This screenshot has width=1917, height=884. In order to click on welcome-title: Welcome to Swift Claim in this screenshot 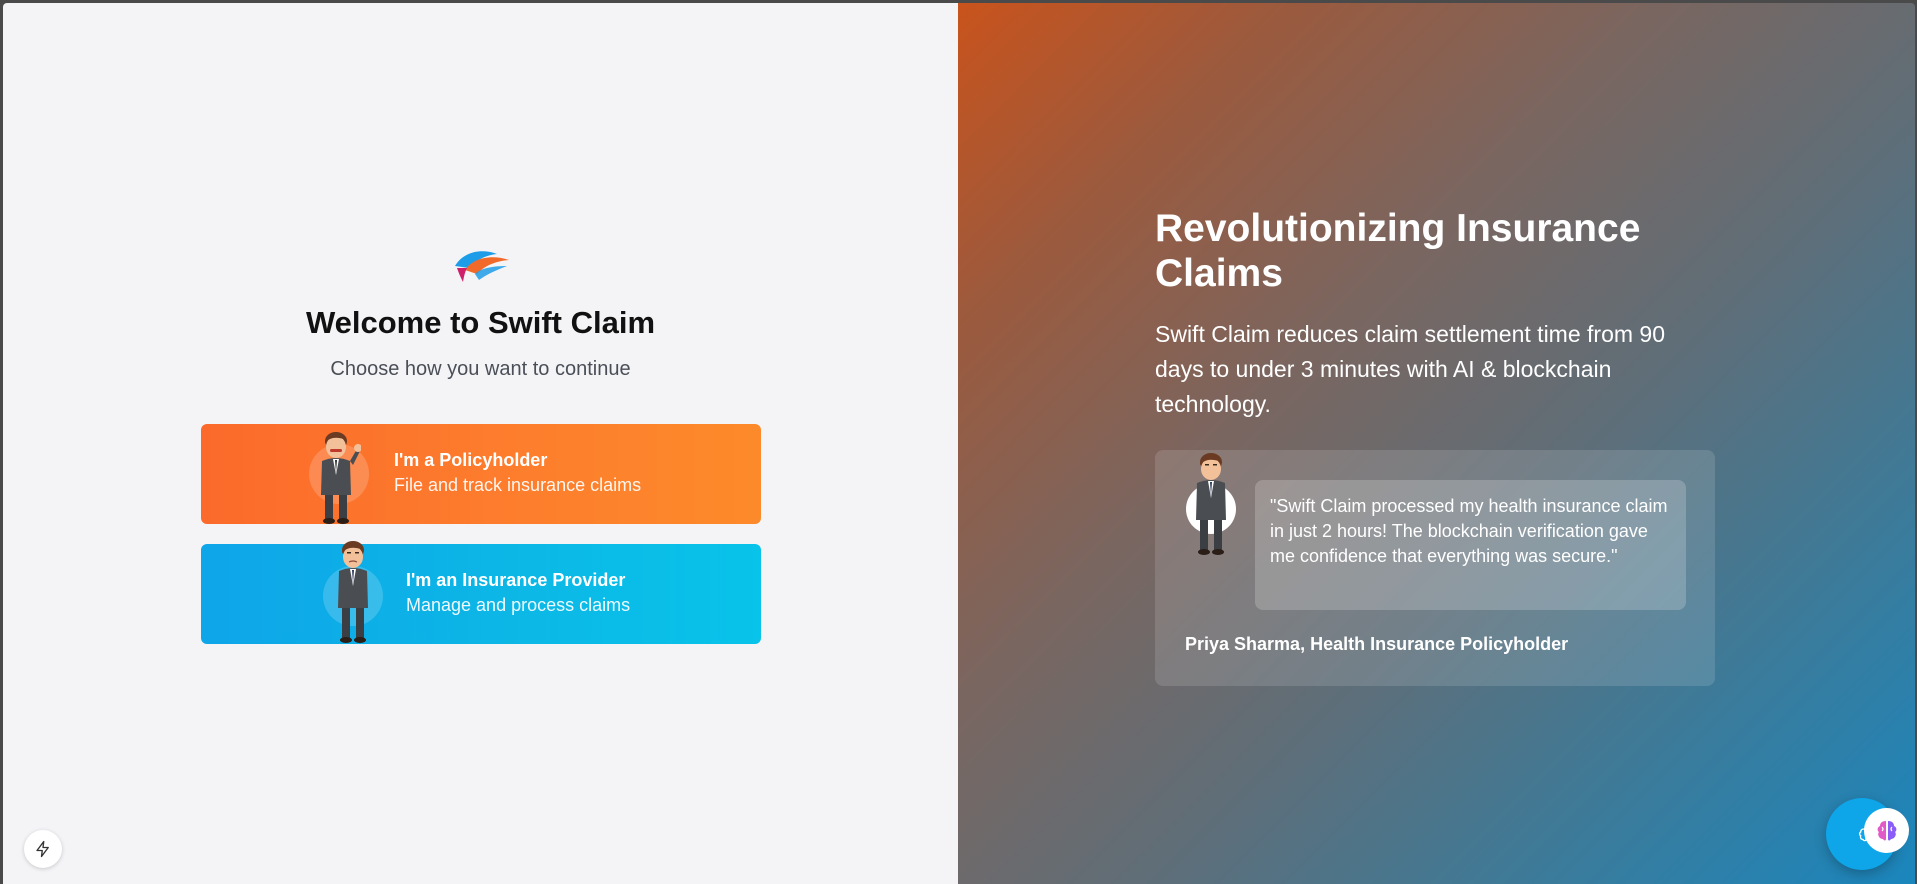, I will do `click(480, 322)`.